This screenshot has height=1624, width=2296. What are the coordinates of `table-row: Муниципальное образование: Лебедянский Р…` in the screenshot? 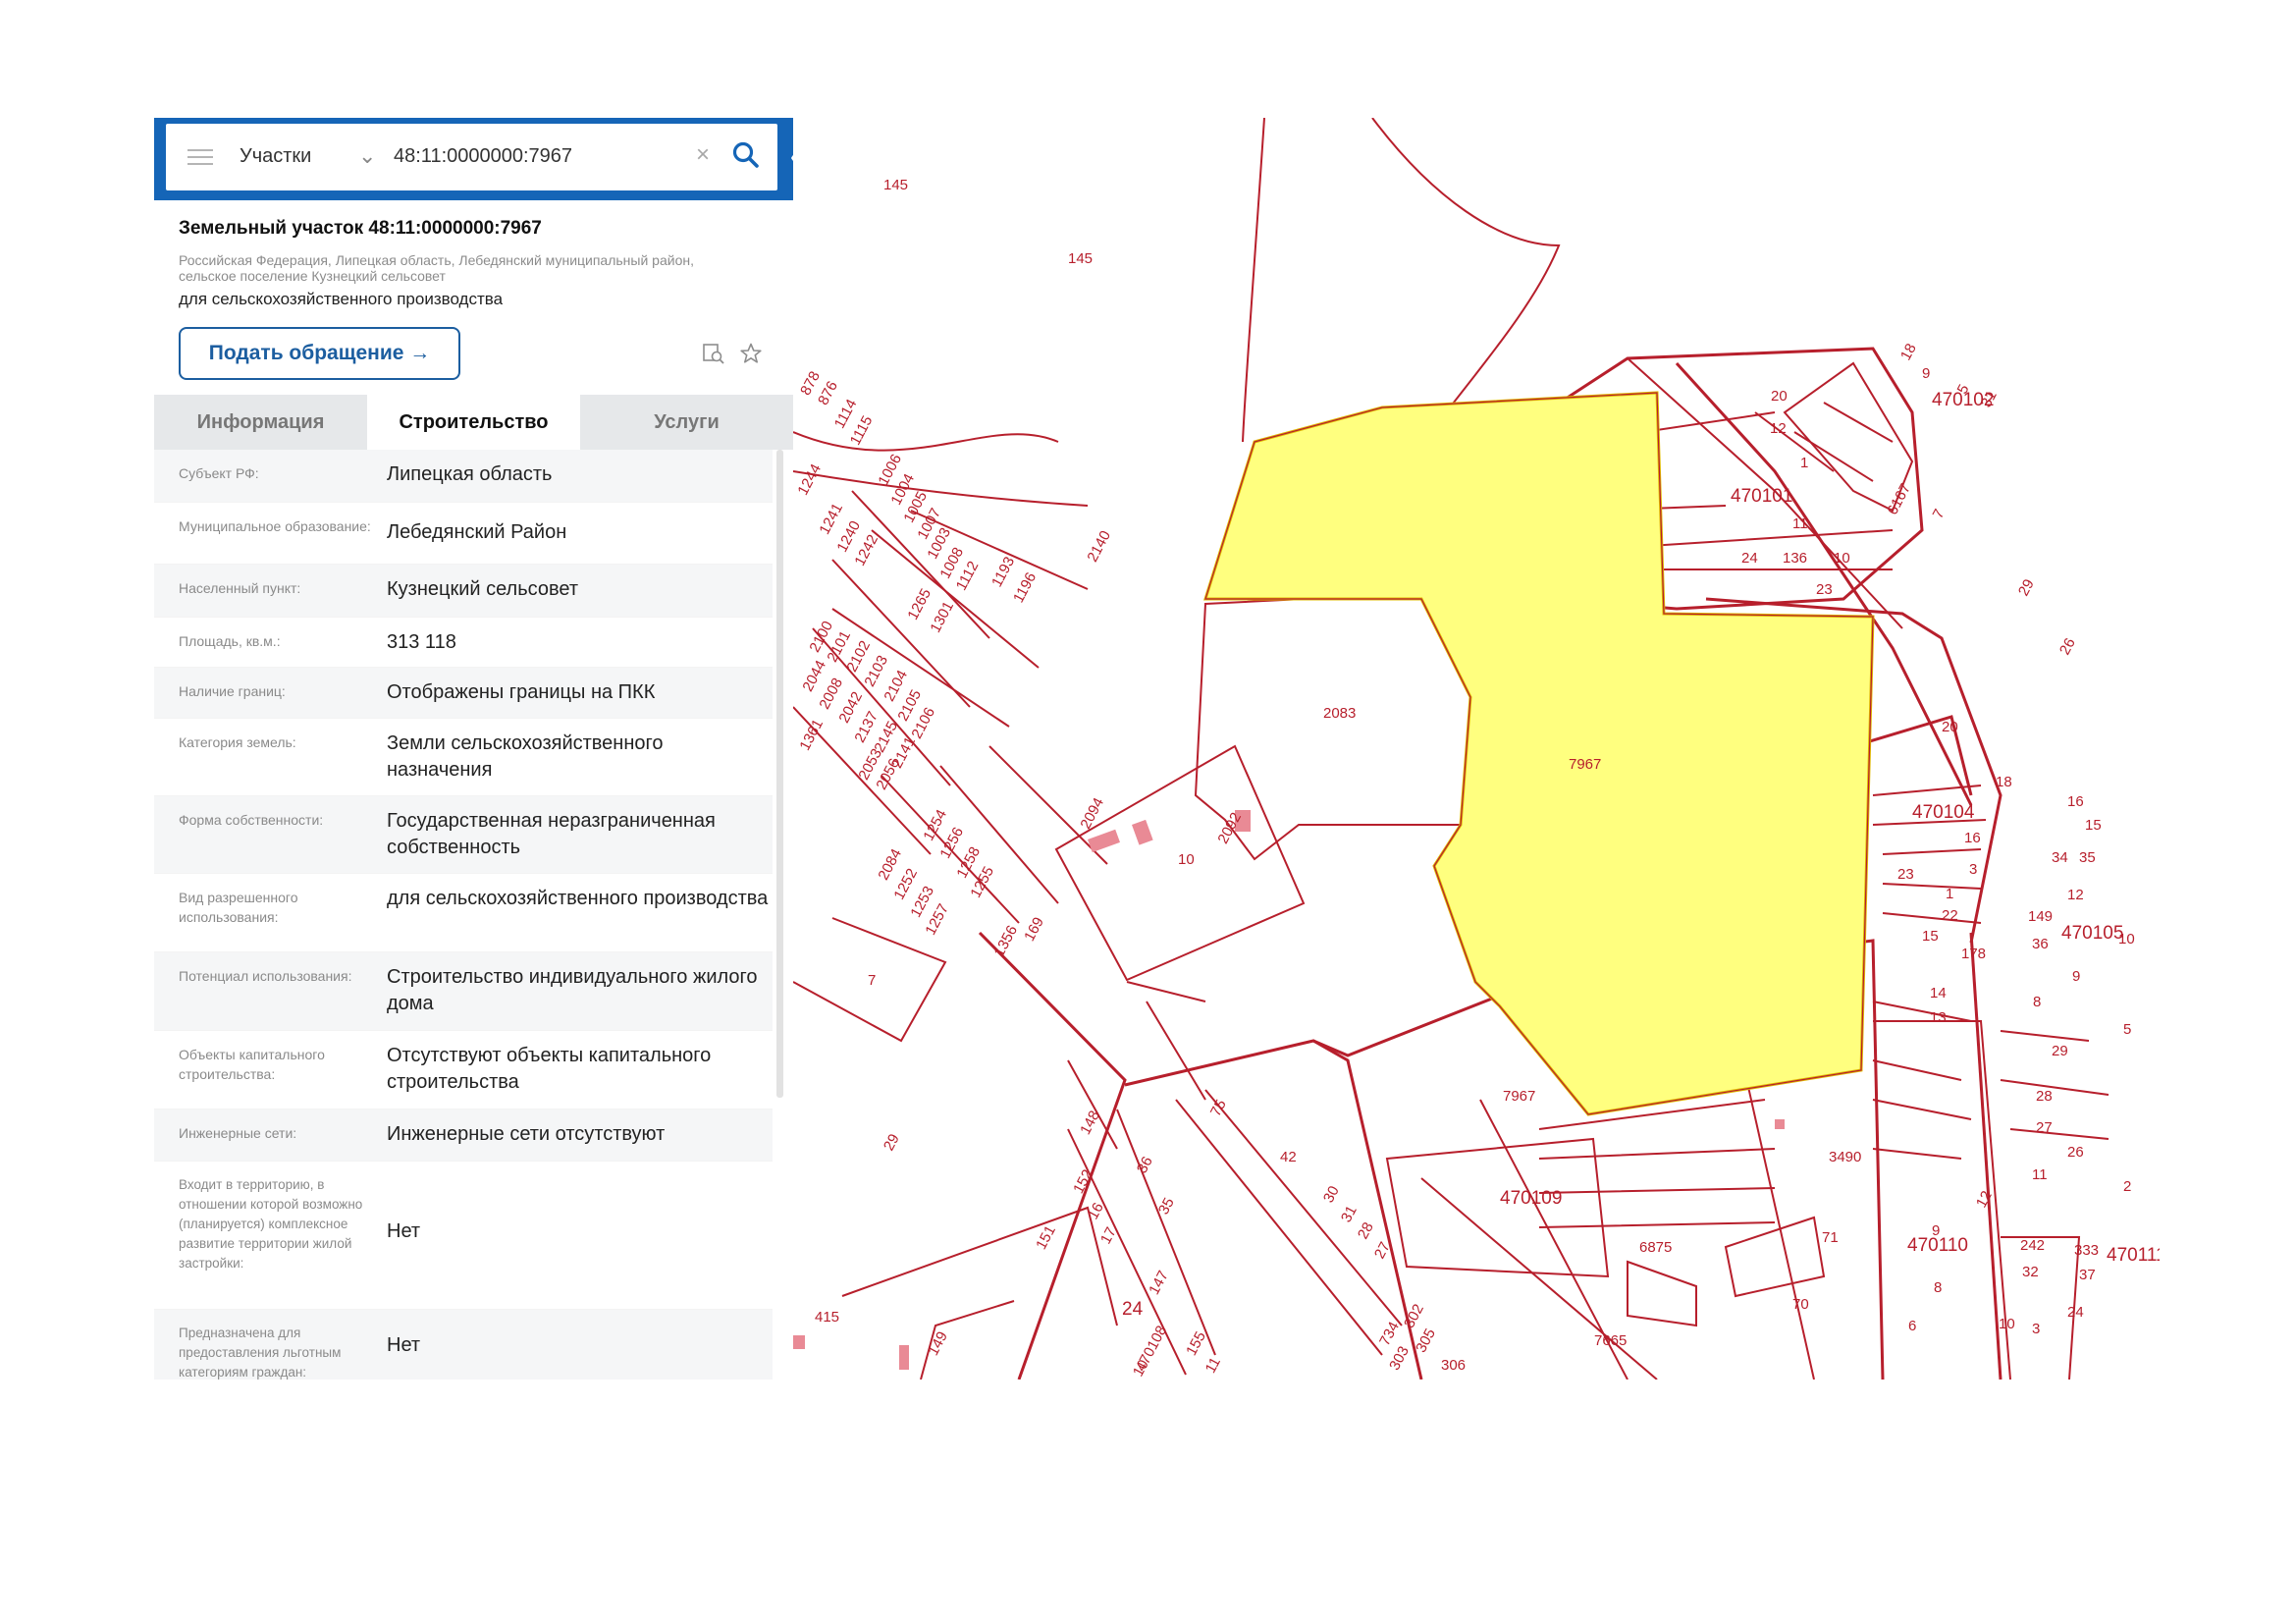 It's located at (463, 534).